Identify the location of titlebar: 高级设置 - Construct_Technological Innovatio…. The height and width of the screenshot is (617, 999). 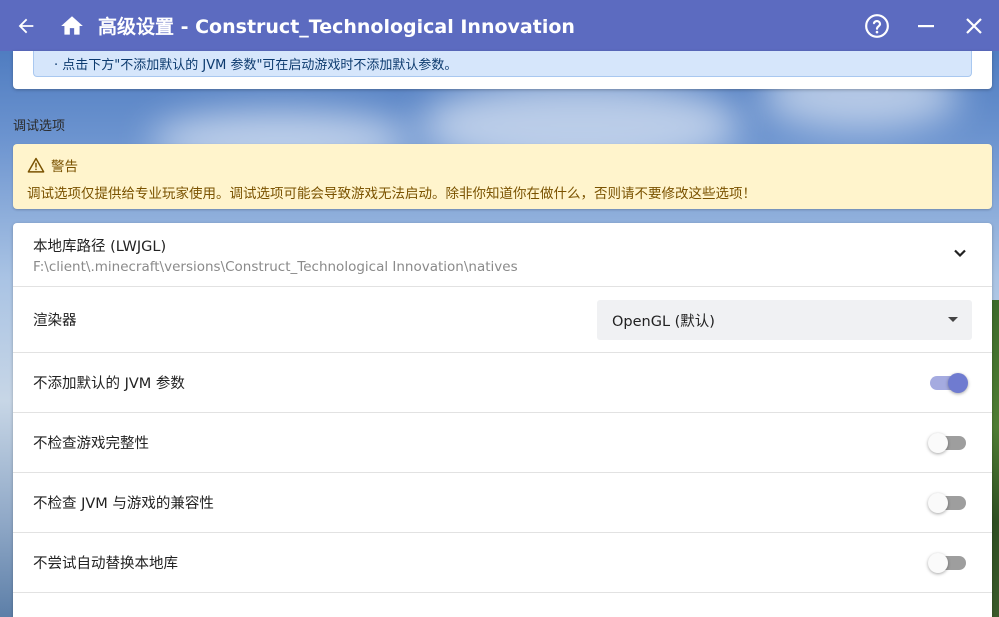
(499, 25).